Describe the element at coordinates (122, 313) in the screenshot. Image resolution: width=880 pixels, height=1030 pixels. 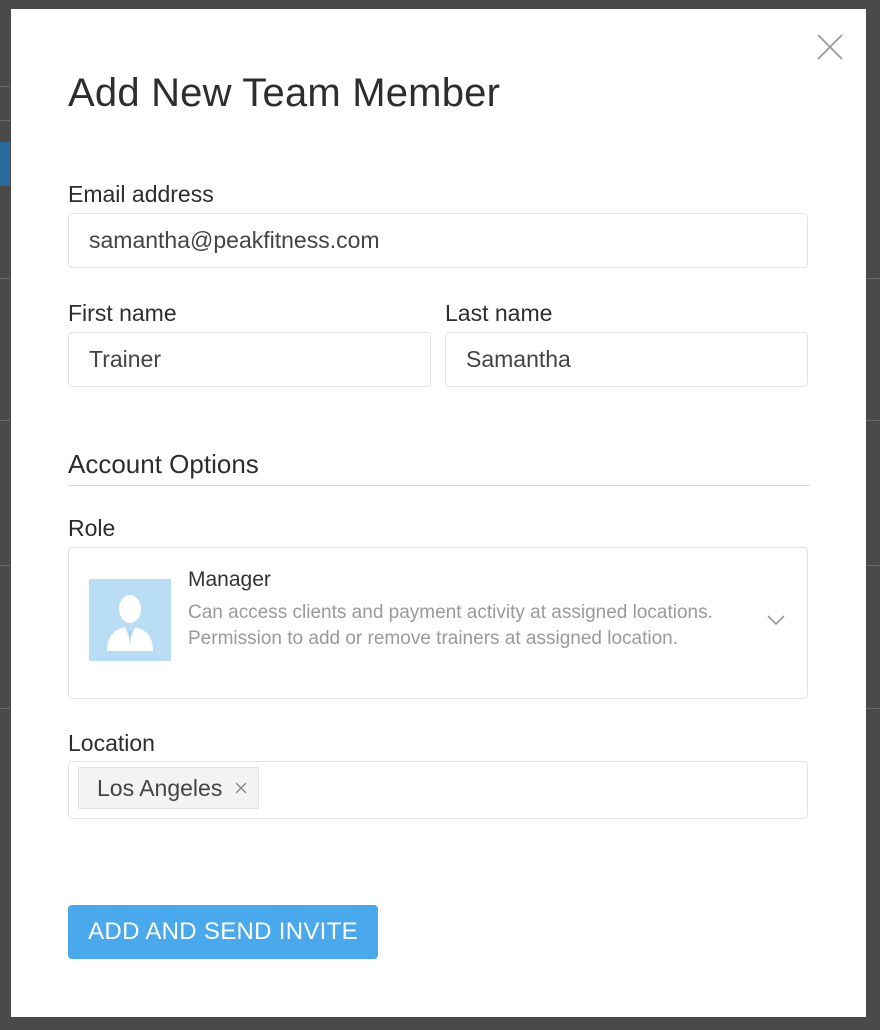
I see `first-name-label: First name` at that location.